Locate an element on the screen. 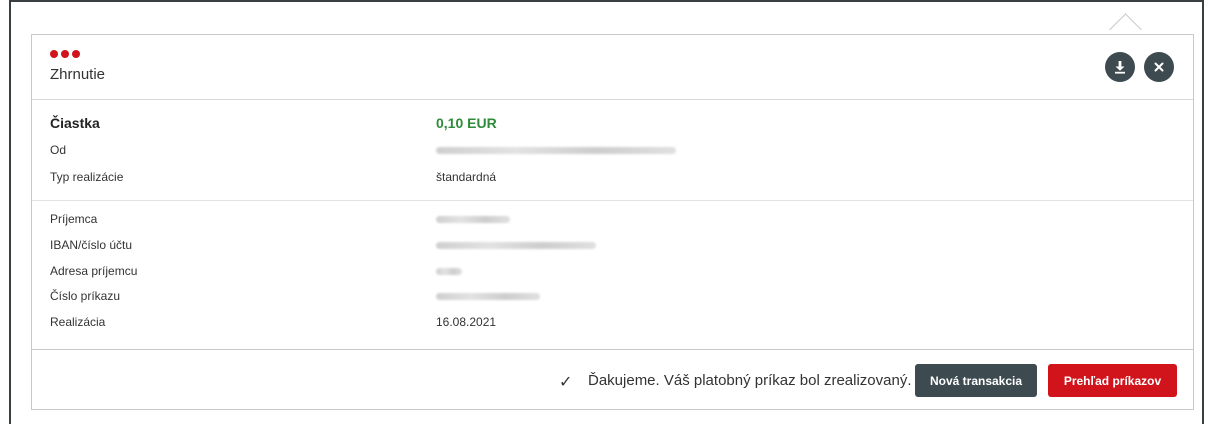 The image size is (1210, 424). close-icon is located at coordinates (1159, 67).